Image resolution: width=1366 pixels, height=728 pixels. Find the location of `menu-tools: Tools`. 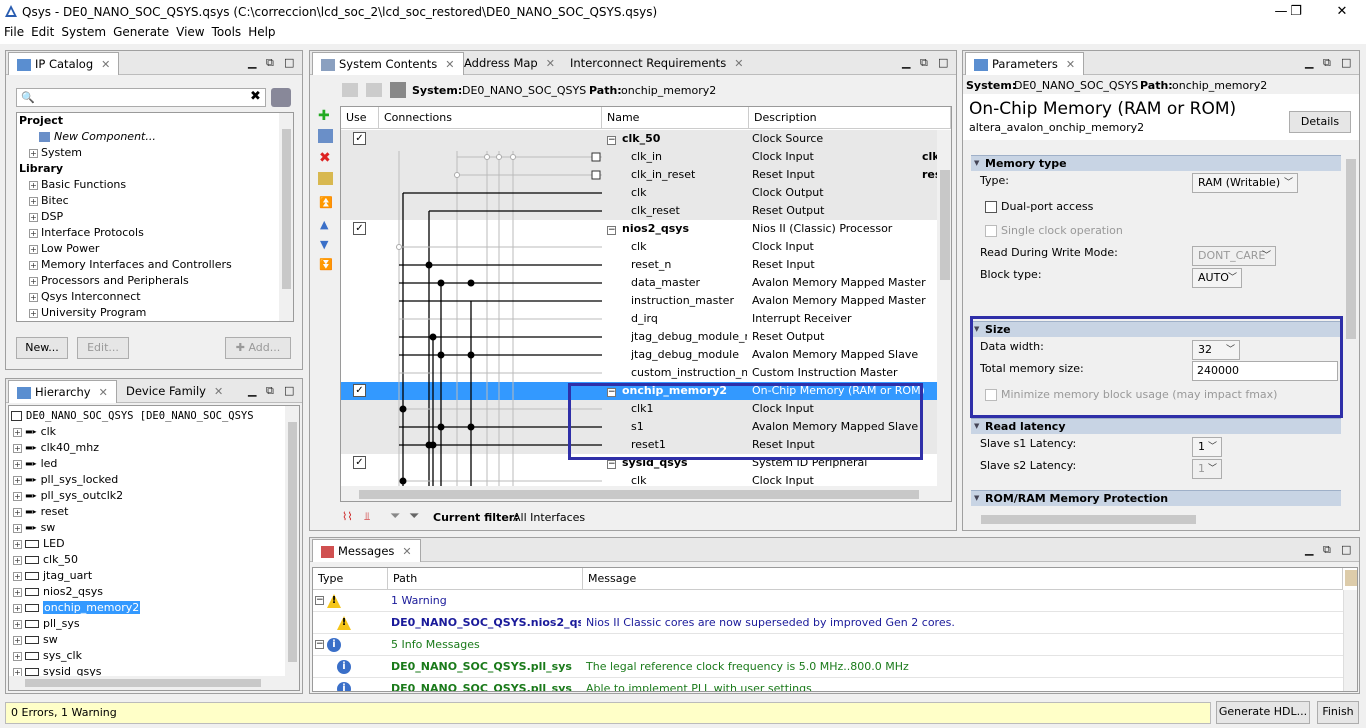

menu-tools: Tools is located at coordinates (227, 32).